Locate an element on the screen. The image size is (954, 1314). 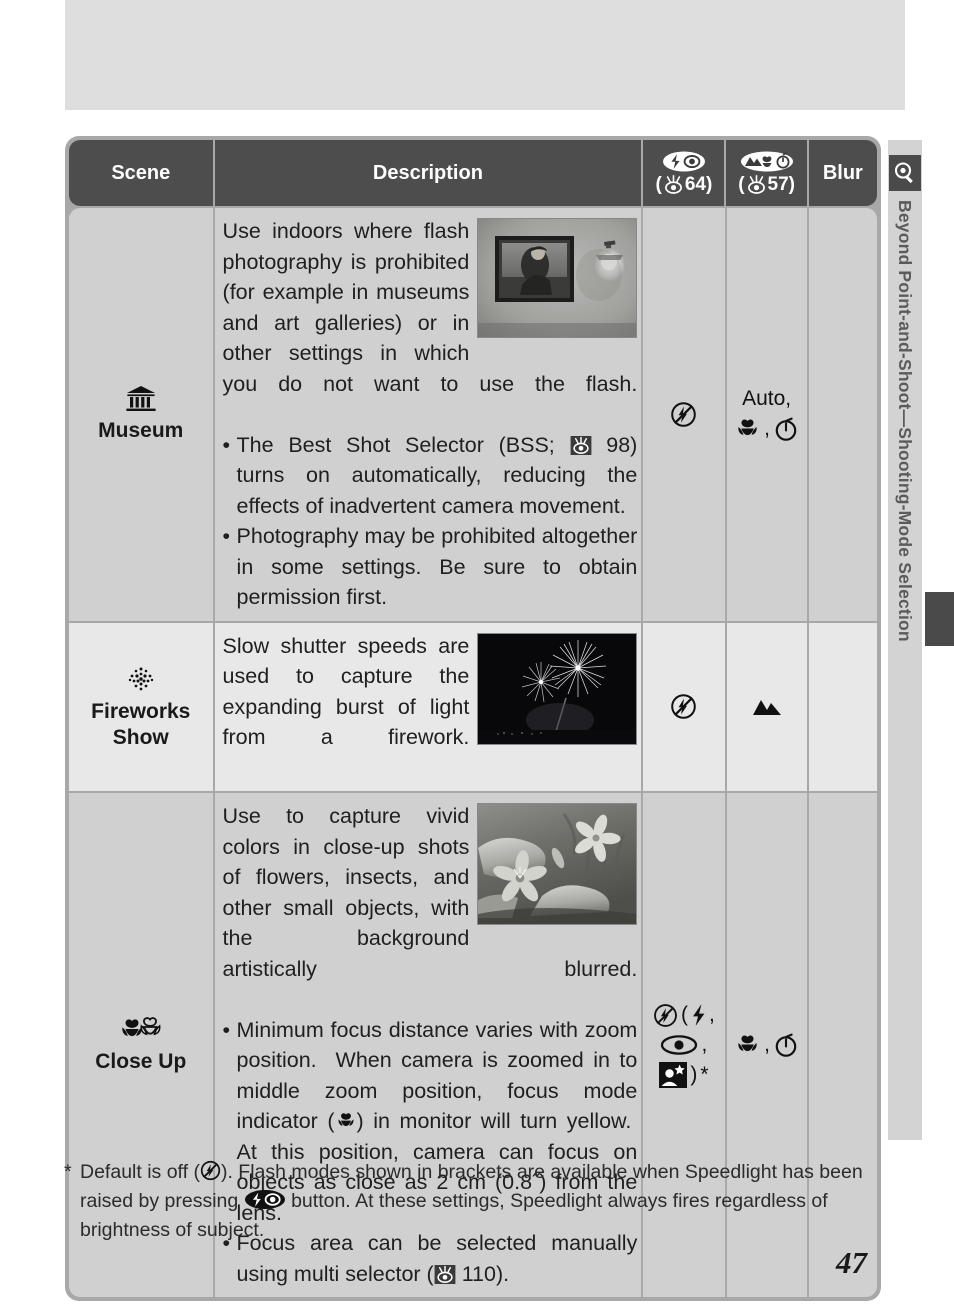
flash-fill-icon is located at coordinates (698, 1015).